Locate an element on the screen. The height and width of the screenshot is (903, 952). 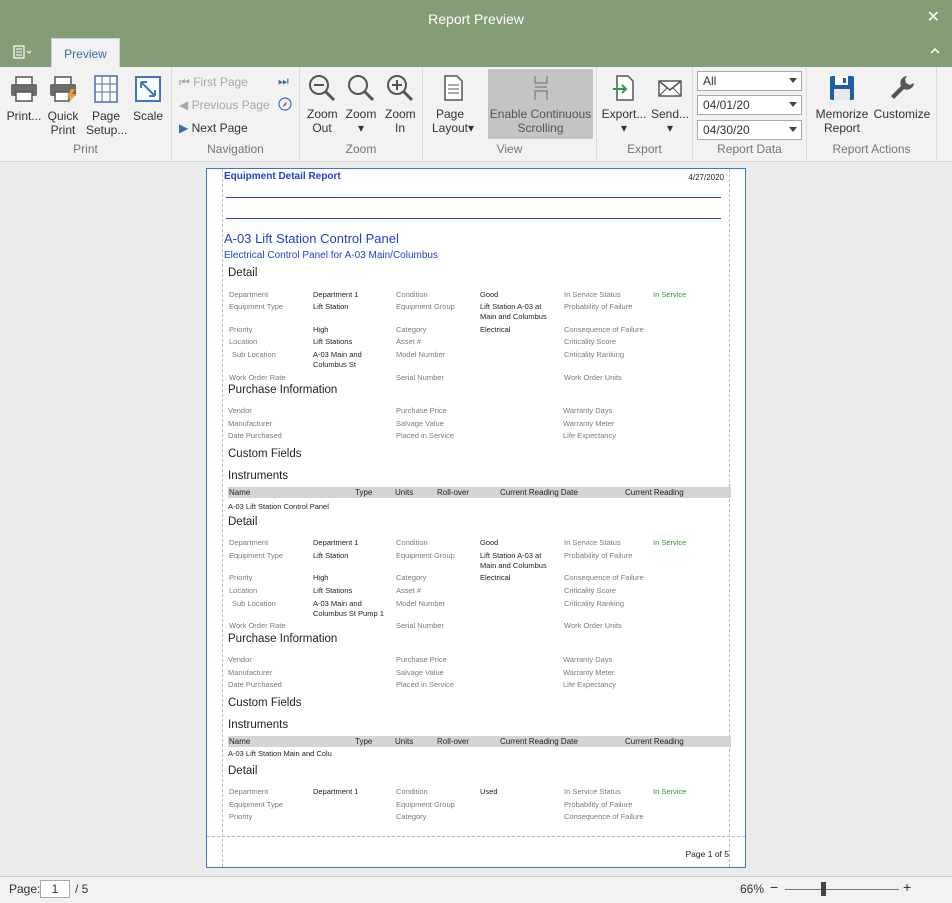
export-group-label: Export is located at coordinates (644, 149).